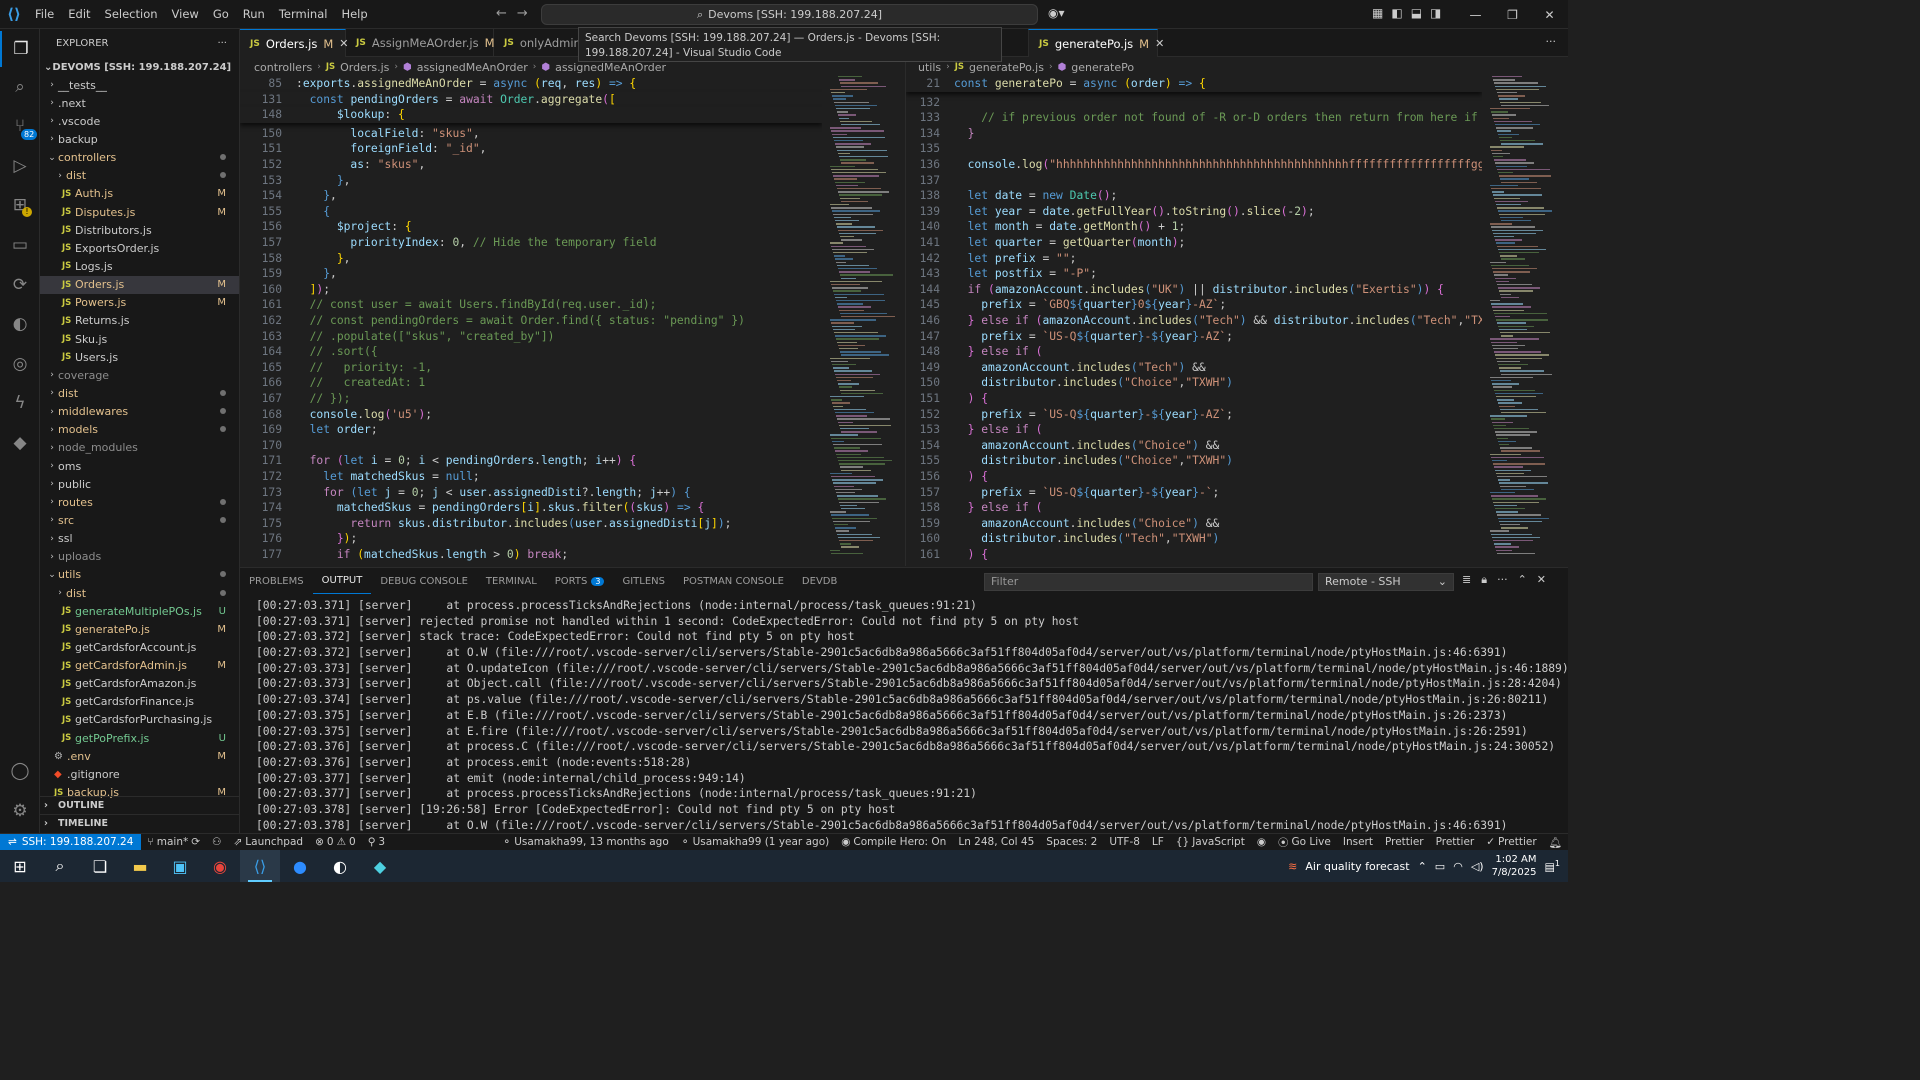 Image resolution: width=1920 pixels, height=1080 pixels. I want to click on menu-edit: Edit, so click(79, 14).